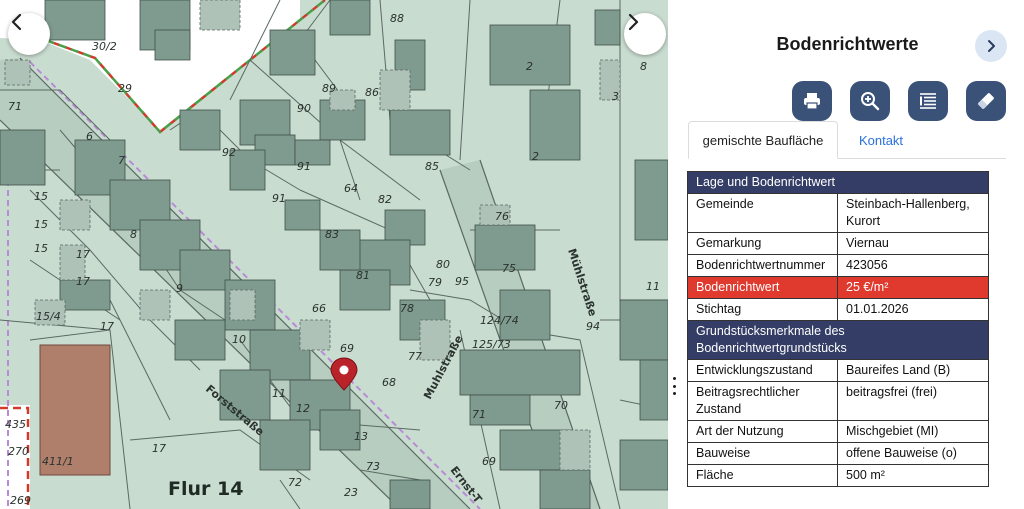 The image size is (1024, 509). Describe the element at coordinates (15, 424) in the screenshot. I see `svg-text: 435` at that location.